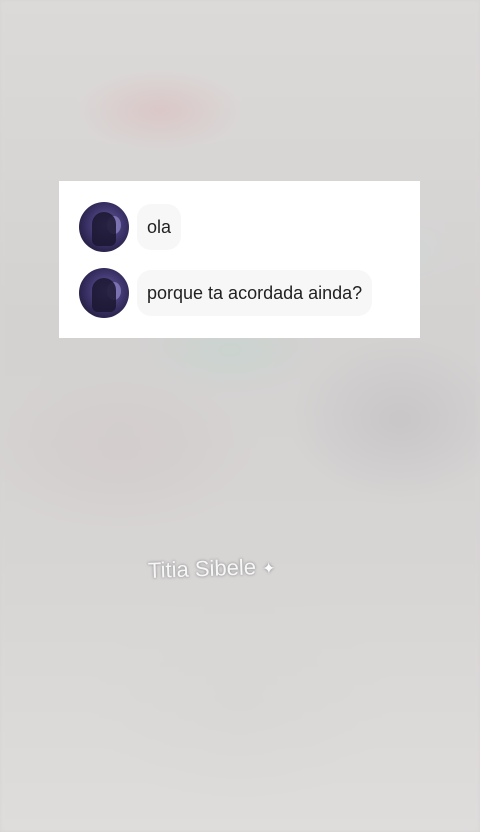 This screenshot has width=480, height=832. Describe the element at coordinates (268, 569) in the screenshot. I see `sparkle-icon: ✦` at that location.